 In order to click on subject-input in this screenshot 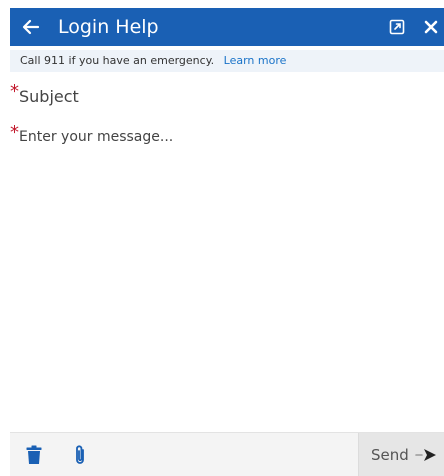, I will do `click(219, 97)`.